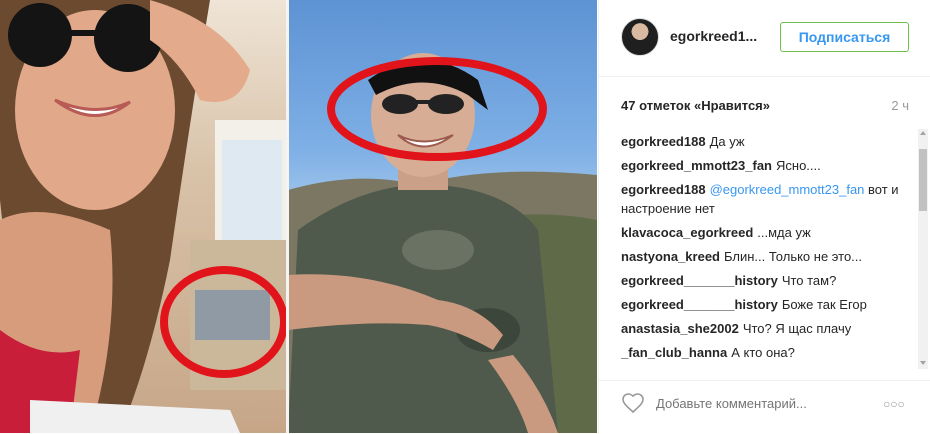  I want to click on scroll-up-icon, so click(923, 133).